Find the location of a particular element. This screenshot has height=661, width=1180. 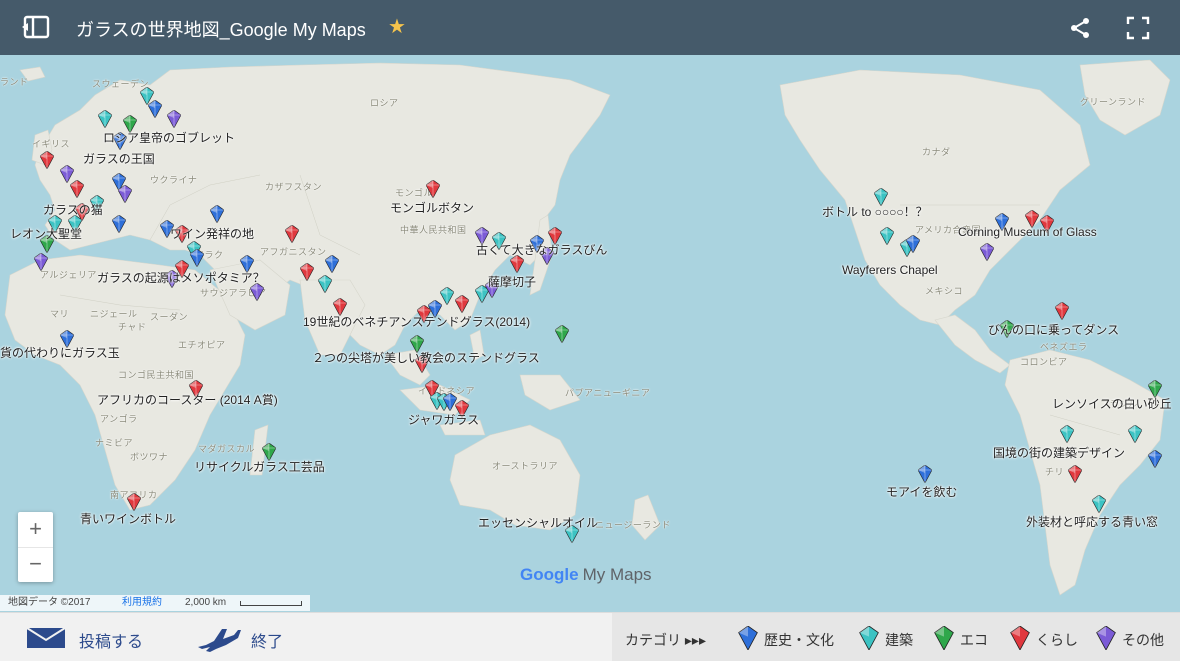

geo-label: チャド is located at coordinates (132, 327).